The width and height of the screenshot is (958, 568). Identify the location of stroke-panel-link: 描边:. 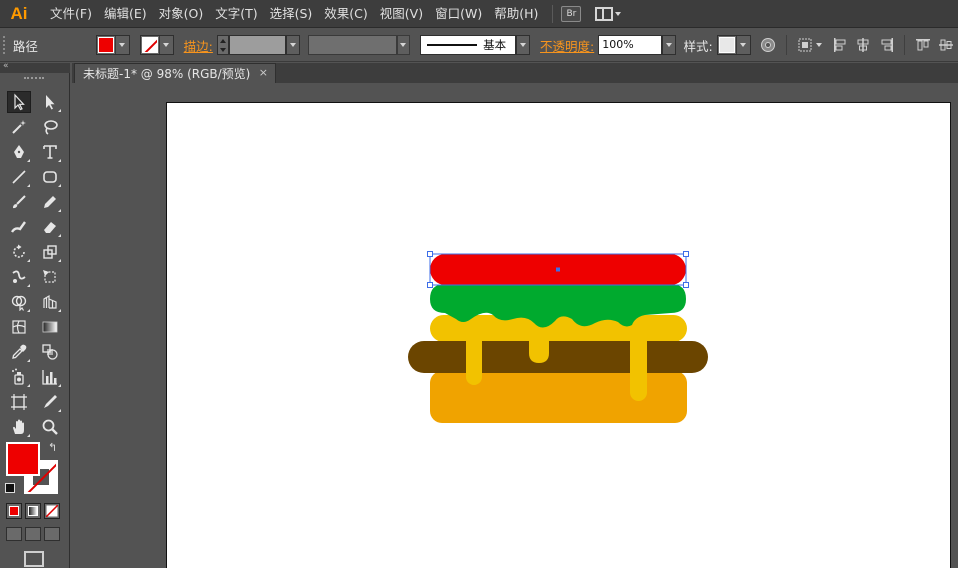
(198, 45).